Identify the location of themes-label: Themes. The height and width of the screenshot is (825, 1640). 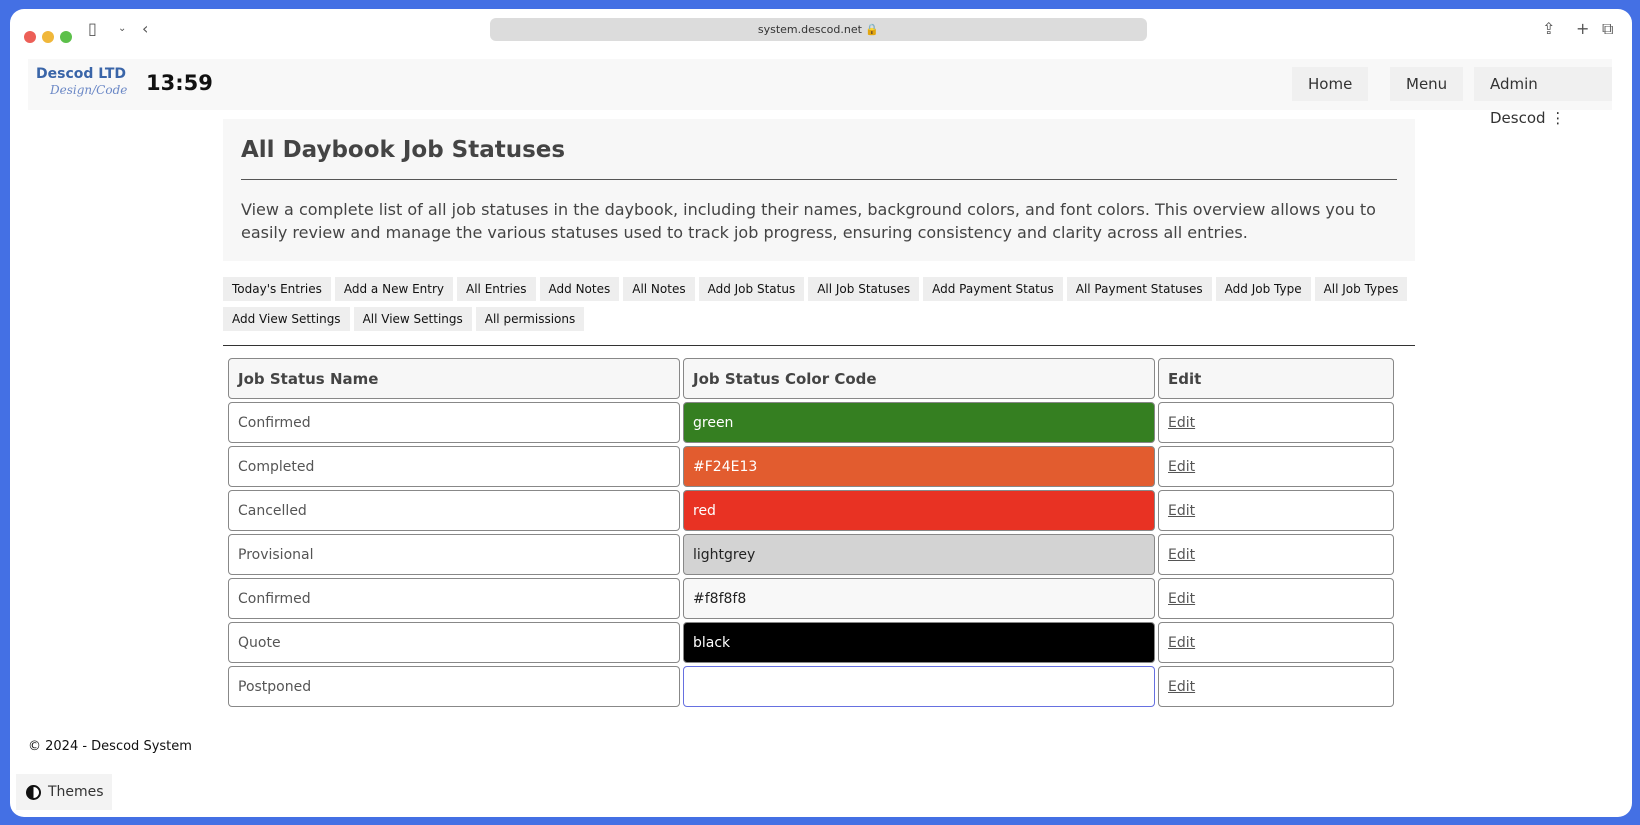
(76, 792).